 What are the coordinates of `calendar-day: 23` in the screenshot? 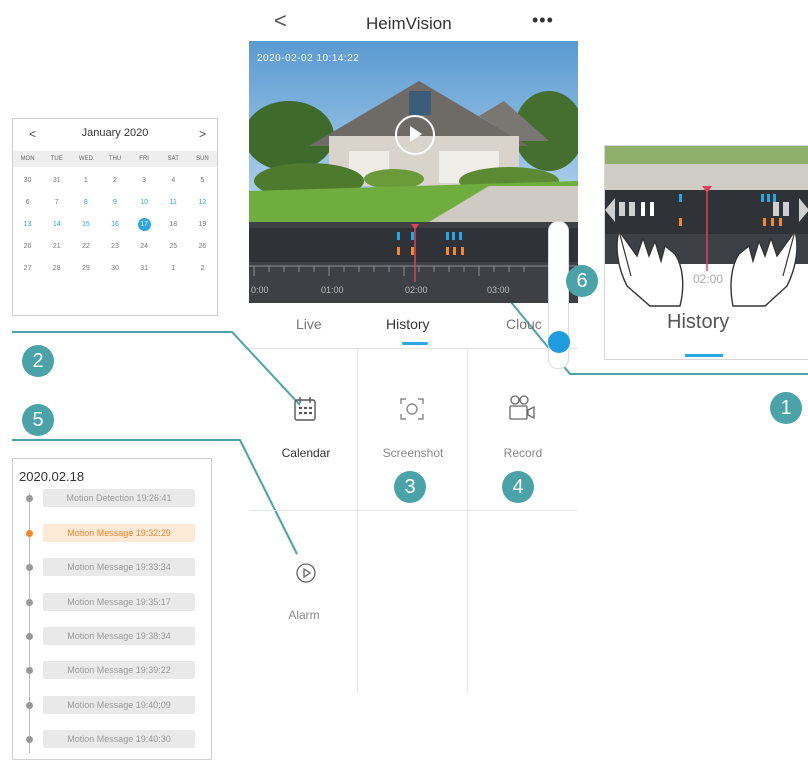 It's located at (114, 246).